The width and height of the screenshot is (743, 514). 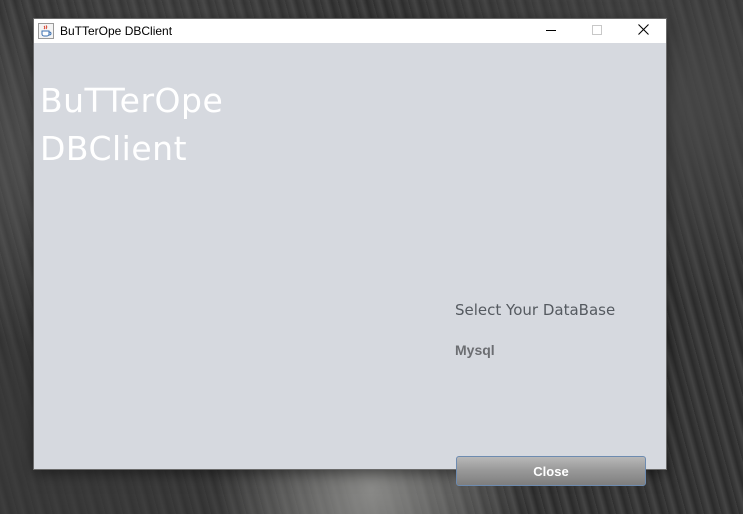 I want to click on app-title: BuTTerOpe DBClient, so click(x=131, y=125).